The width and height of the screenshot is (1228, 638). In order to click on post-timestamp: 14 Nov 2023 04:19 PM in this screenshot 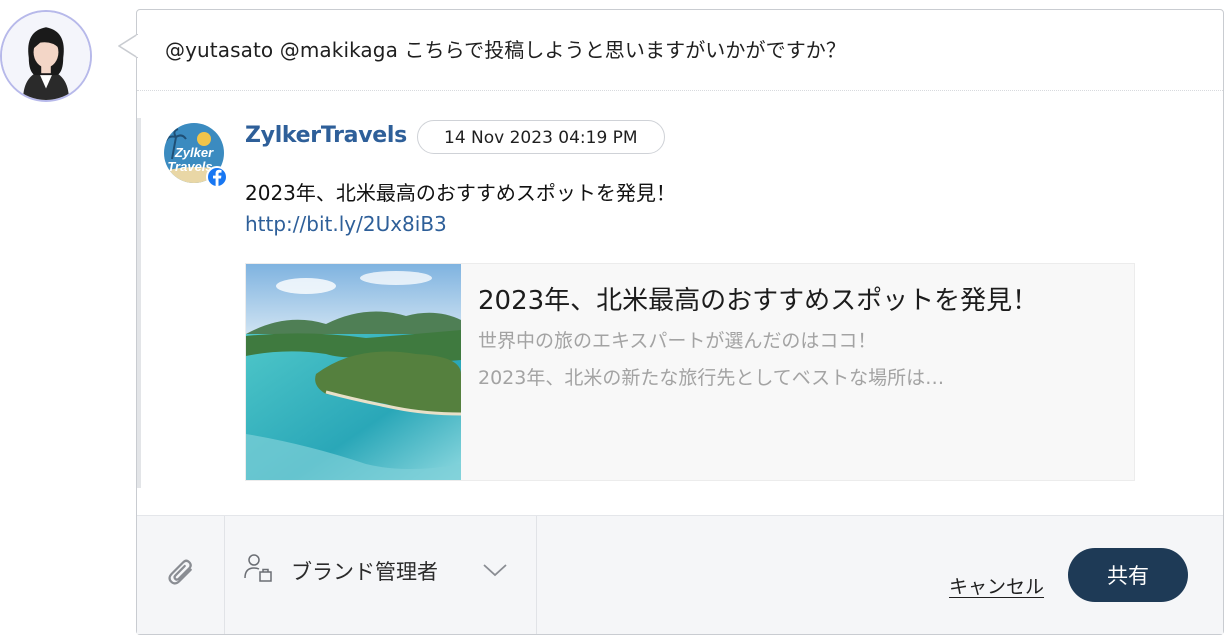, I will do `click(541, 137)`.